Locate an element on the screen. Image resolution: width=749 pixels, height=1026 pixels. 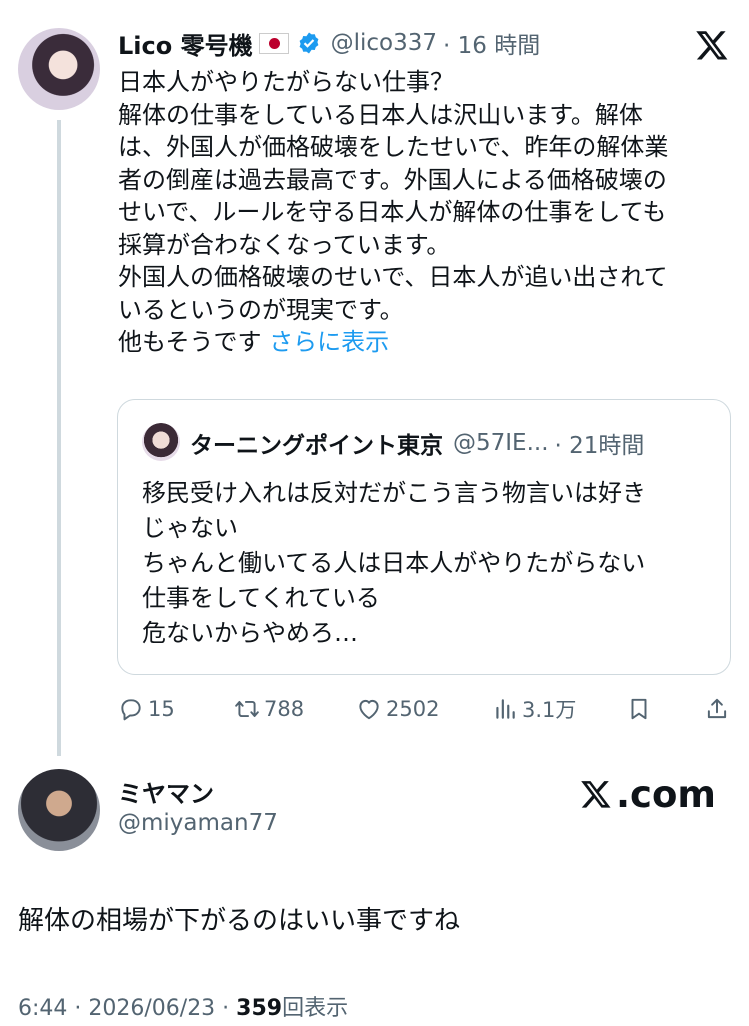
reply-text: 解体の相場が下がるのはいい事ですね is located at coordinates (239, 921).